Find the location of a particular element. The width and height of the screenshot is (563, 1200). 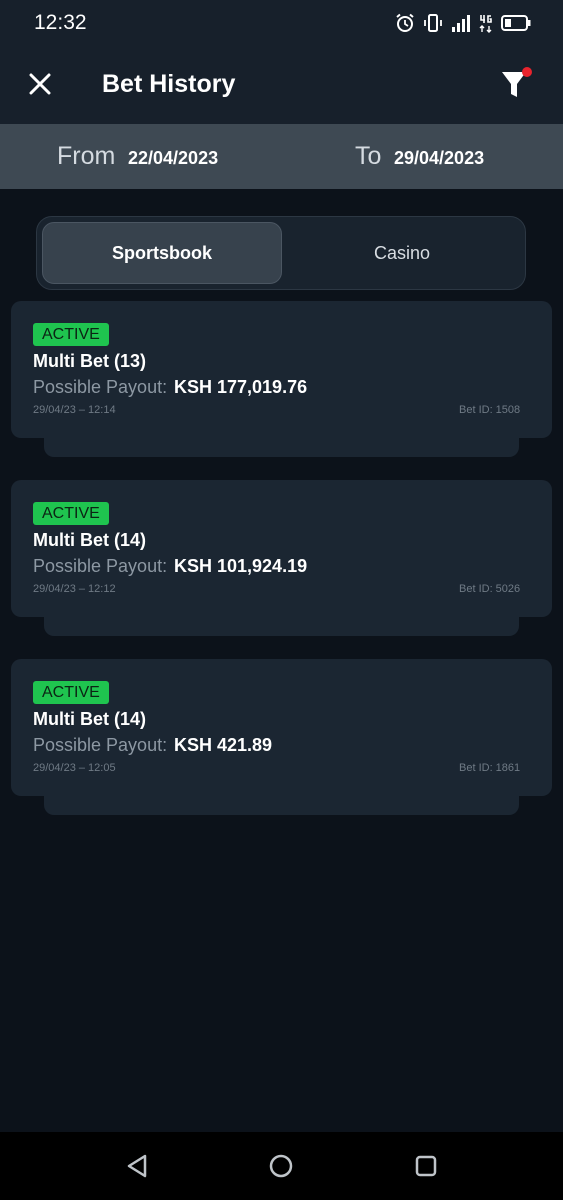

bet-datetime: 29/04/23 – 12:14 is located at coordinates (74, 410).